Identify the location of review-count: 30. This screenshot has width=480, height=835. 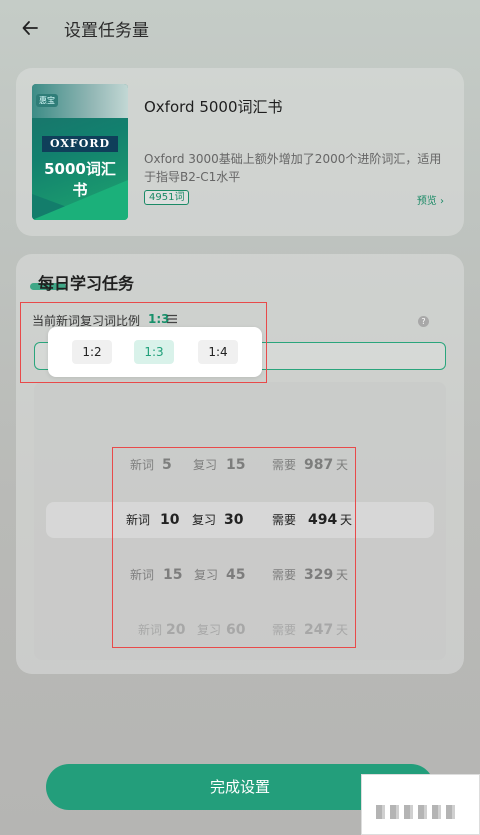
(234, 520).